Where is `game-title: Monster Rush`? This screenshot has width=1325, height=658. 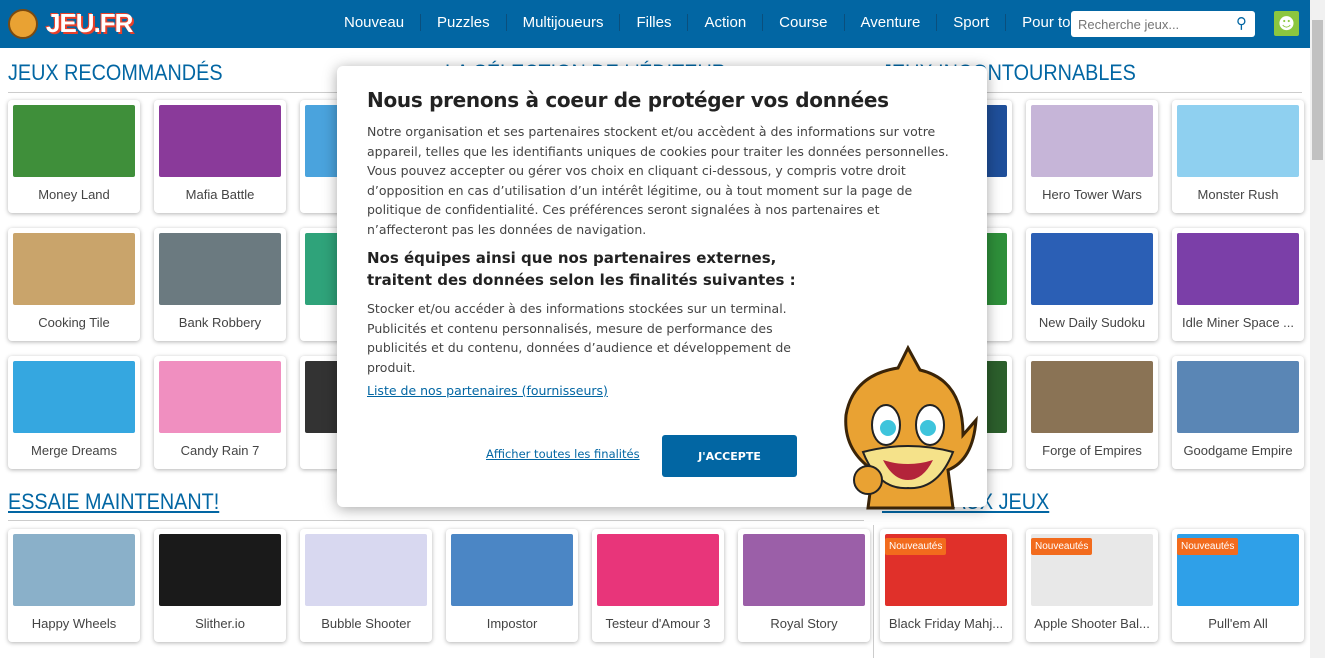 game-title: Monster Rush is located at coordinates (1238, 194).